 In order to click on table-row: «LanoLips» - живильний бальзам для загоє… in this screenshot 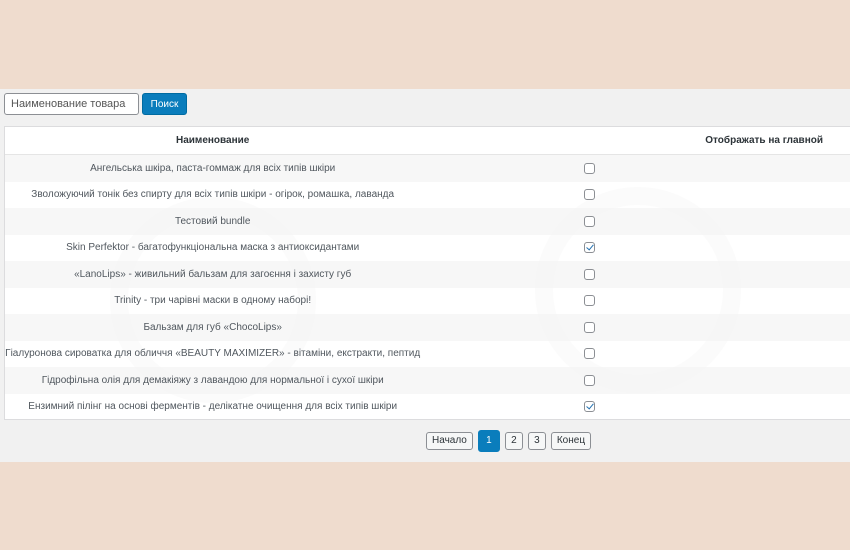, I will do `click(427, 274)`.